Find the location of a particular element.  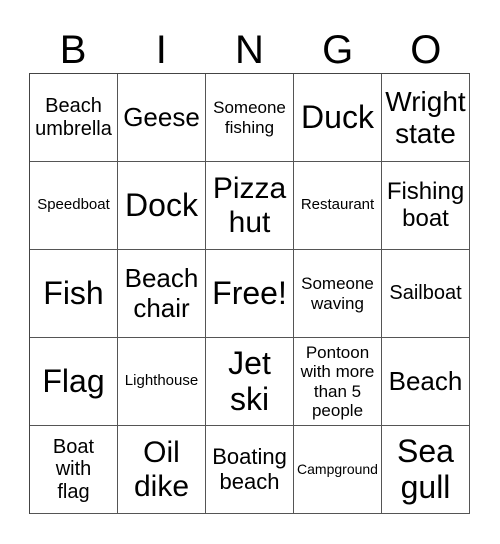

header-letter-n: N is located at coordinates (249, 50).